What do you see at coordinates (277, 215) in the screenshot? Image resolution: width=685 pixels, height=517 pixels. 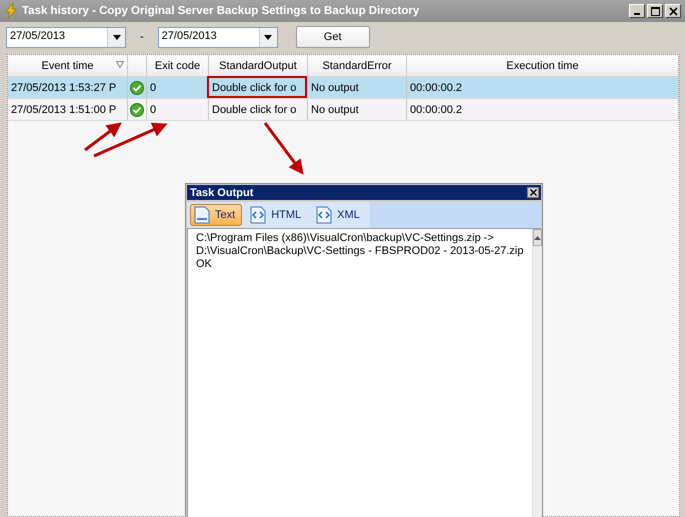 I see `format-tab: HTML` at bounding box center [277, 215].